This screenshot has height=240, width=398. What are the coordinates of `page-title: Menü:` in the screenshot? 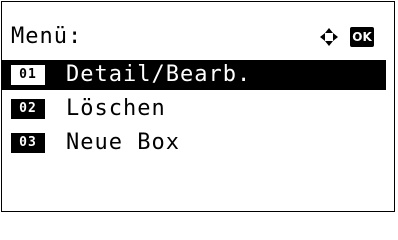 It's located at (47, 36).